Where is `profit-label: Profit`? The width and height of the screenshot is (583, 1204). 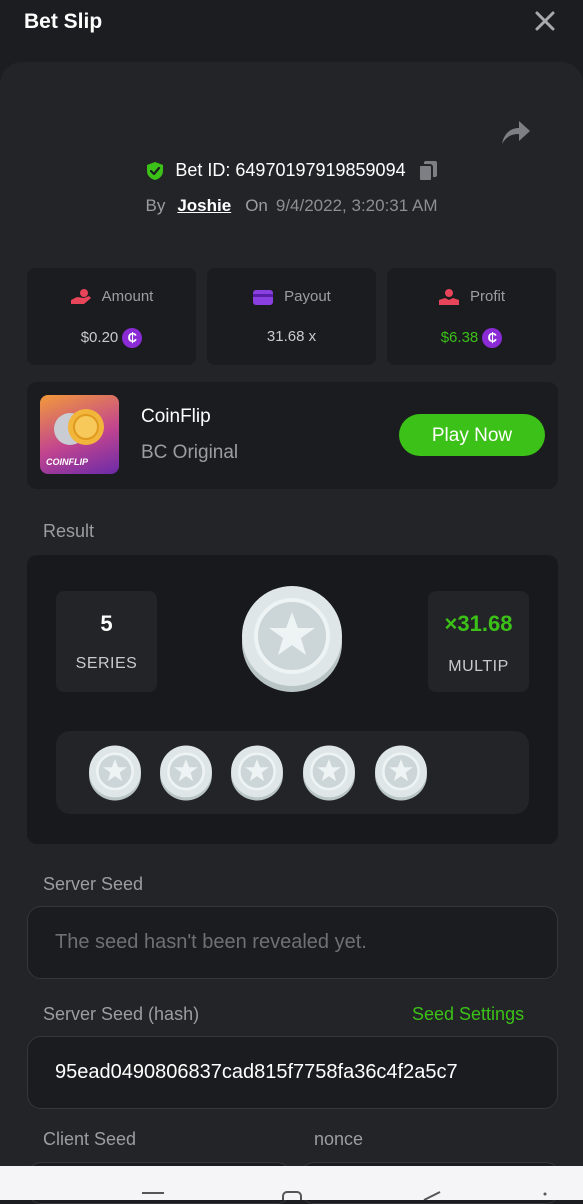
profit-label: Profit is located at coordinates (487, 296).